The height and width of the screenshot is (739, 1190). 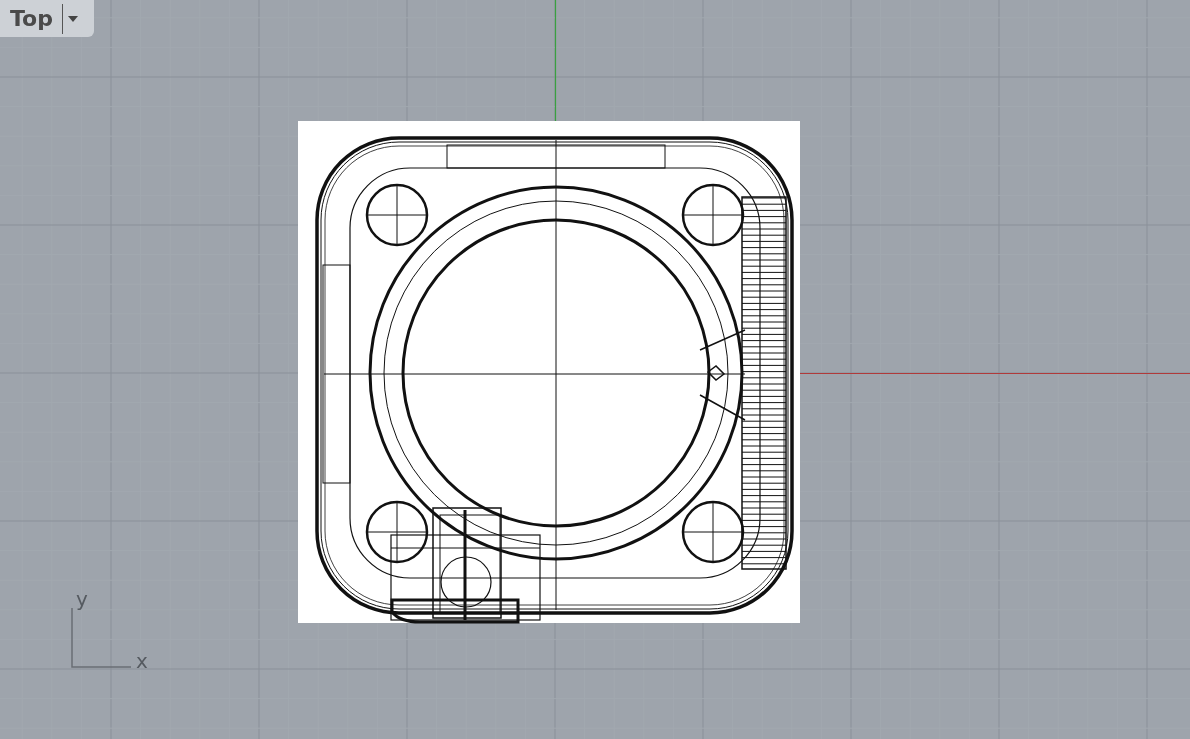 What do you see at coordinates (31, 18) in the screenshot?
I see `viewport-title: Top` at bounding box center [31, 18].